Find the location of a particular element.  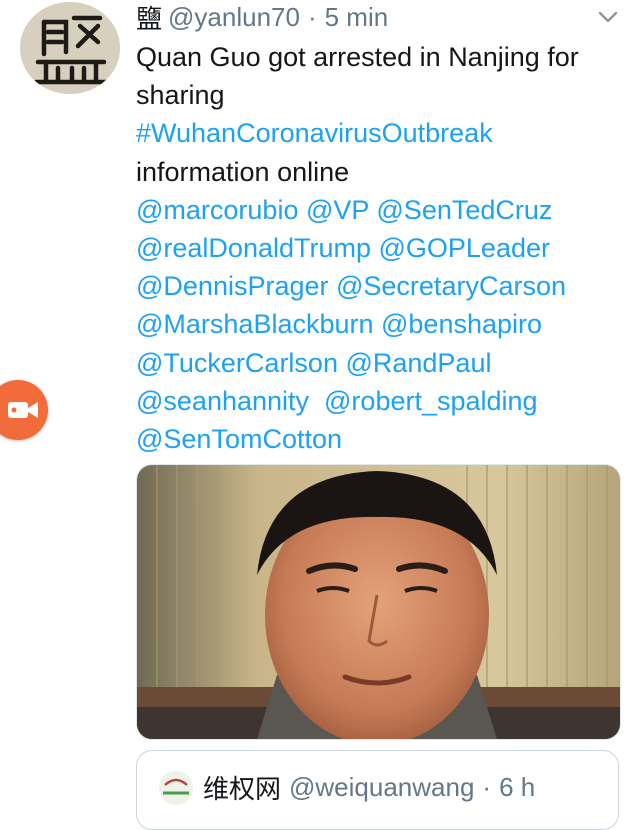

tweet-header: 鹽 @yanlun70 · 5 min is located at coordinates (262, 17).